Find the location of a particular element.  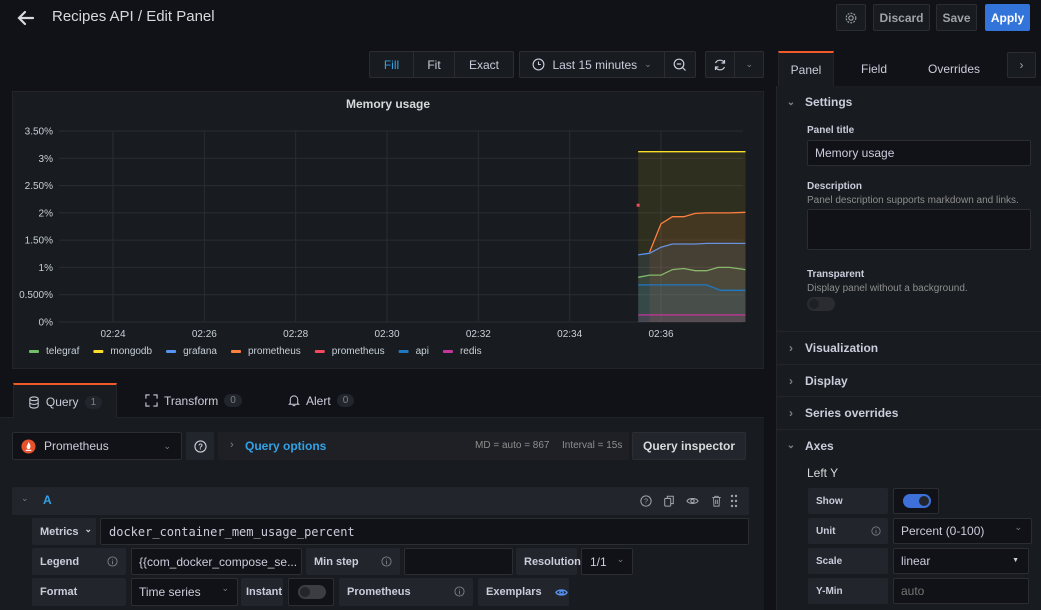

instant-label: Instant is located at coordinates (262, 592).